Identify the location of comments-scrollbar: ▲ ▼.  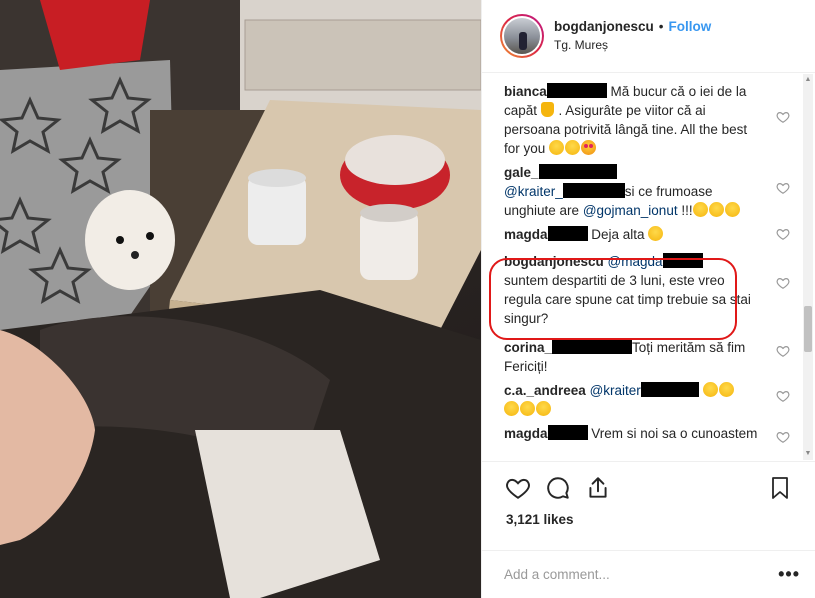
(808, 267).